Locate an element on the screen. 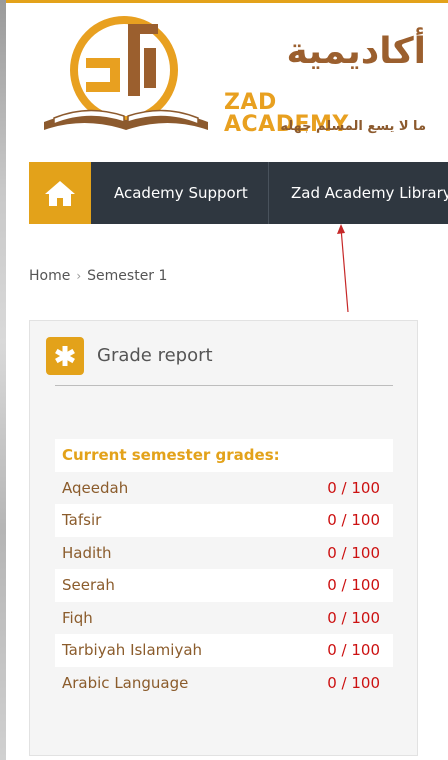 Image resolution: width=448 pixels, height=760 pixels. logo-arabic-name: أكاديمية is located at coordinates (356, 51).